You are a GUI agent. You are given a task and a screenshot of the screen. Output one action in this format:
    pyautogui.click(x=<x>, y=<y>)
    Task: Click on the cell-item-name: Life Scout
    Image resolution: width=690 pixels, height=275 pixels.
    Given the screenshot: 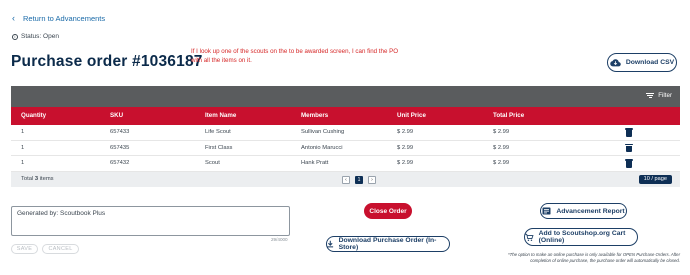 What is the action you would take?
    pyautogui.click(x=218, y=132)
    